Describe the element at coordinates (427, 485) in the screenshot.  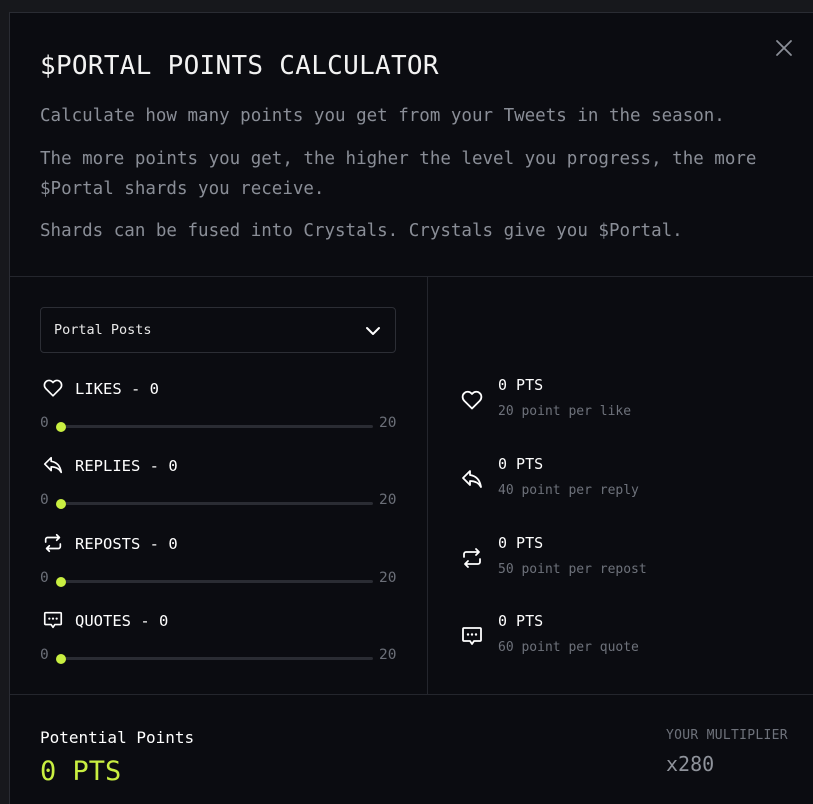
I see `divider-vertical` at that location.